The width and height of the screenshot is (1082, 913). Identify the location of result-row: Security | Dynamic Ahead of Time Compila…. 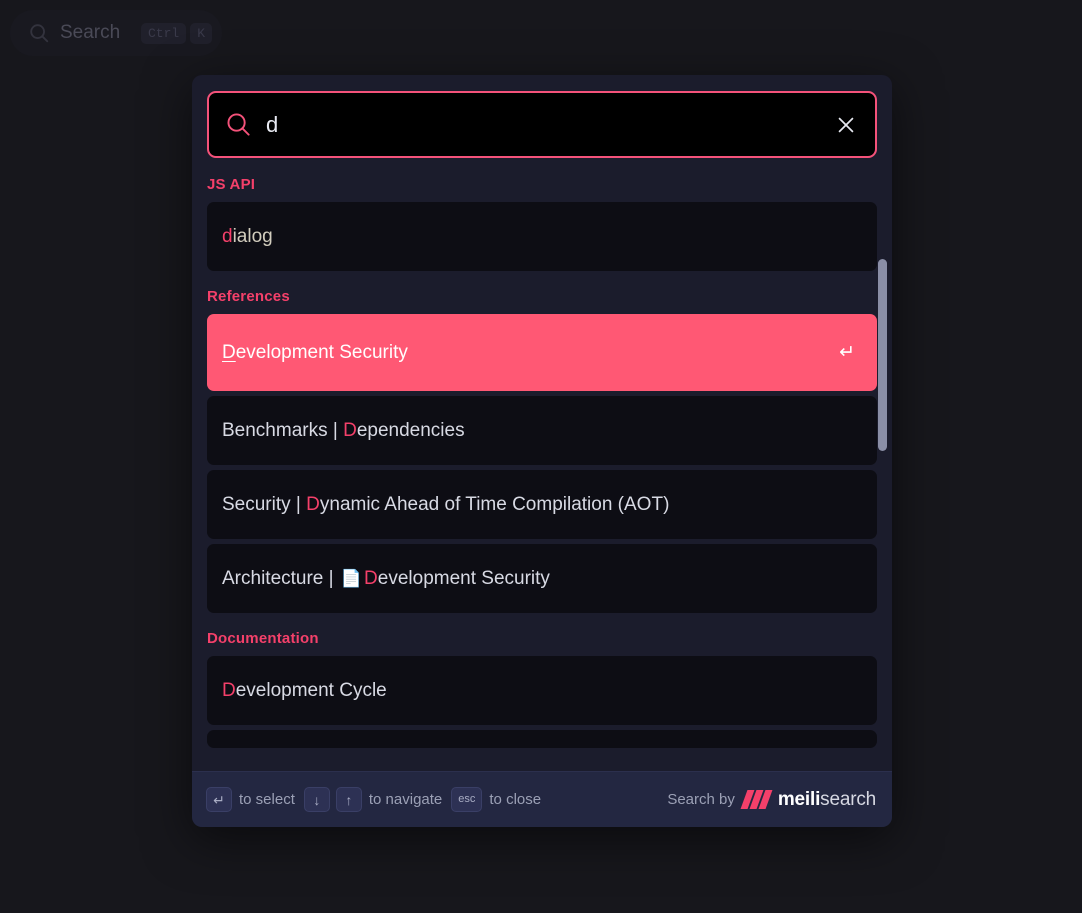
(542, 504).